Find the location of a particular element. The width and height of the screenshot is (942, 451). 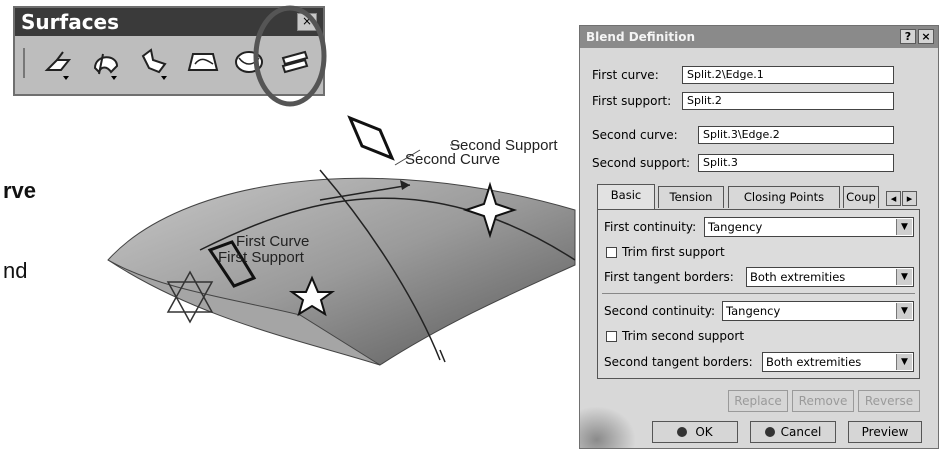

dialog-close-button: × is located at coordinates (926, 36).